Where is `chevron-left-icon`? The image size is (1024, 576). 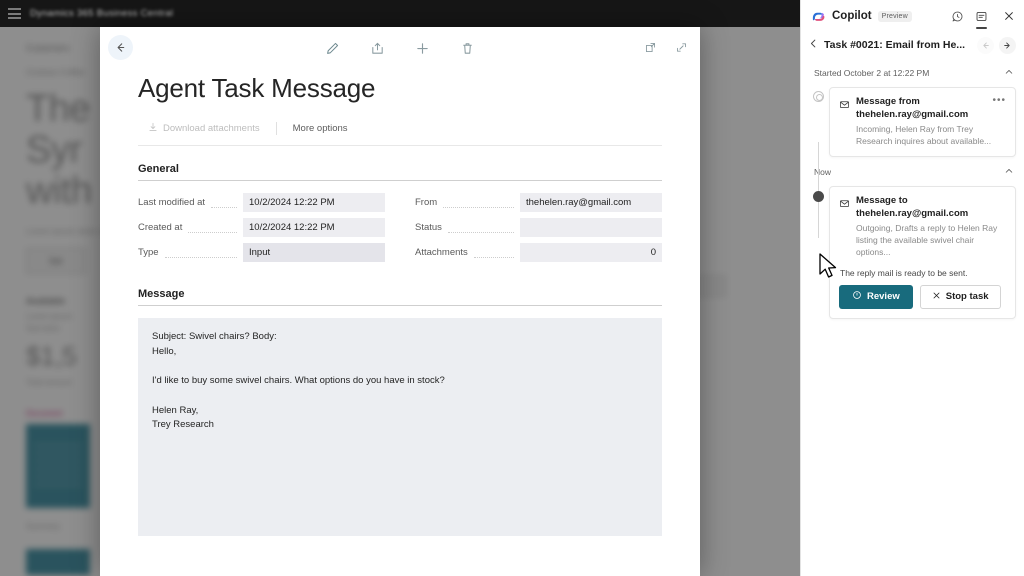
chevron-left-icon is located at coordinates (813, 45).